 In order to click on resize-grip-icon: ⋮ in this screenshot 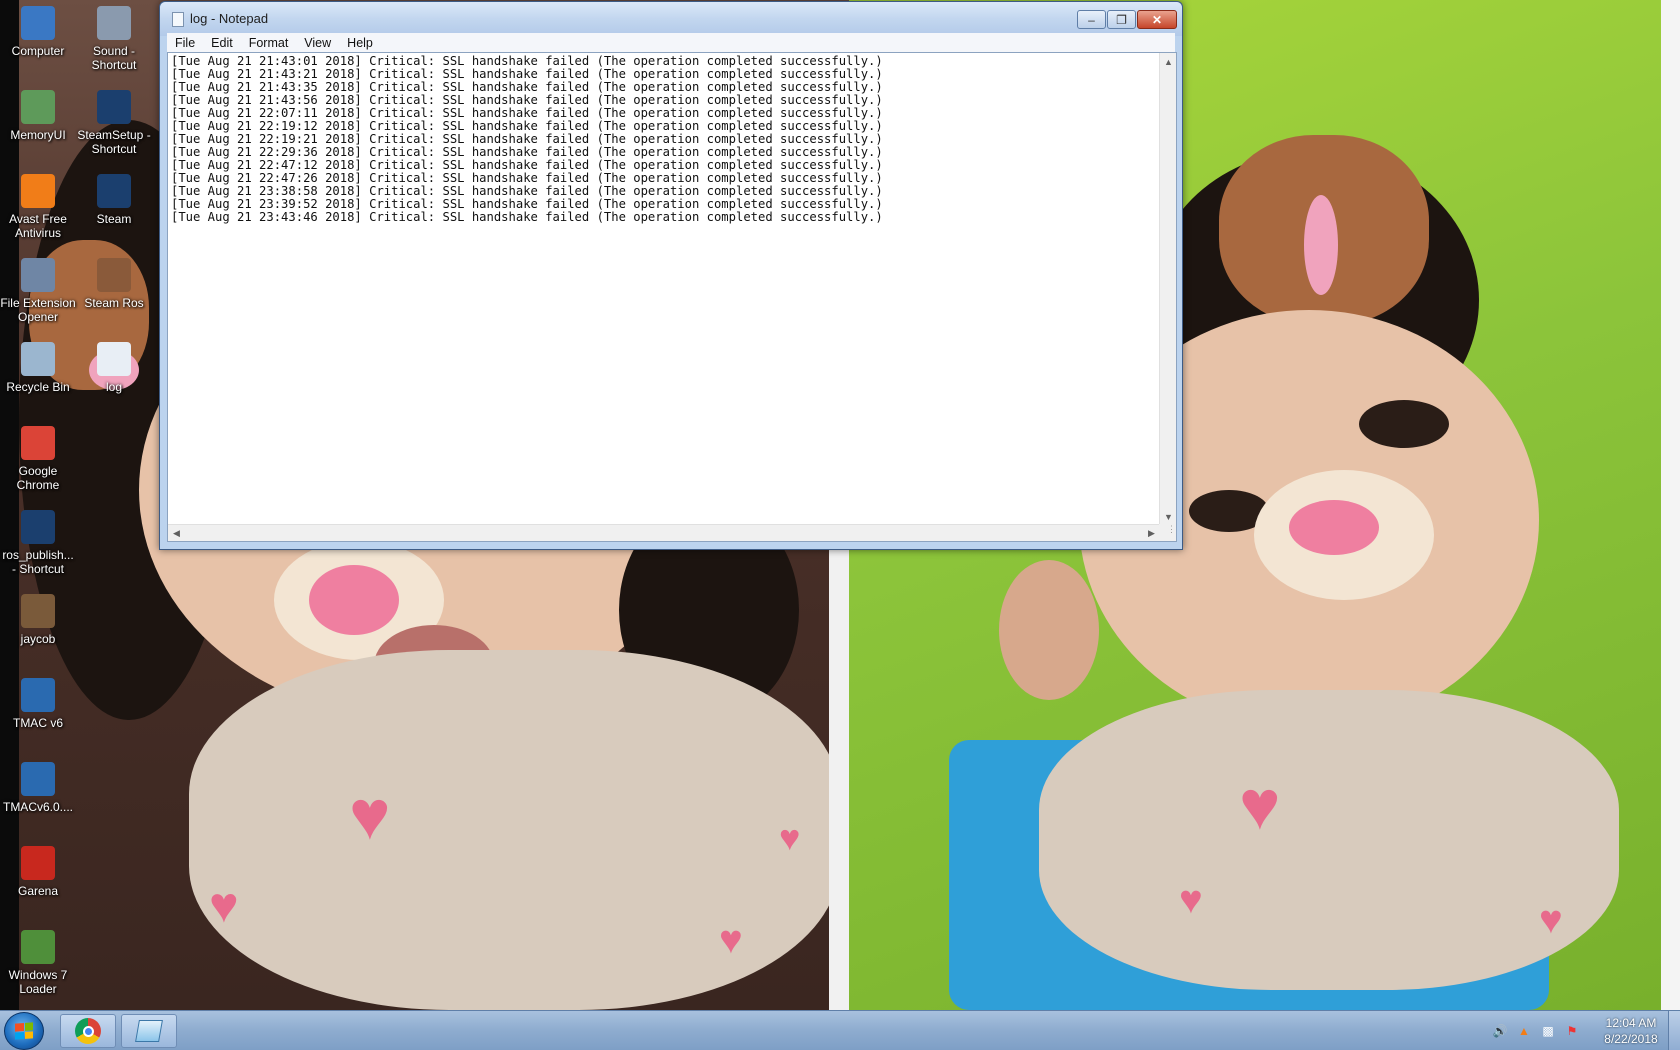, I will do `click(1167, 532)`.